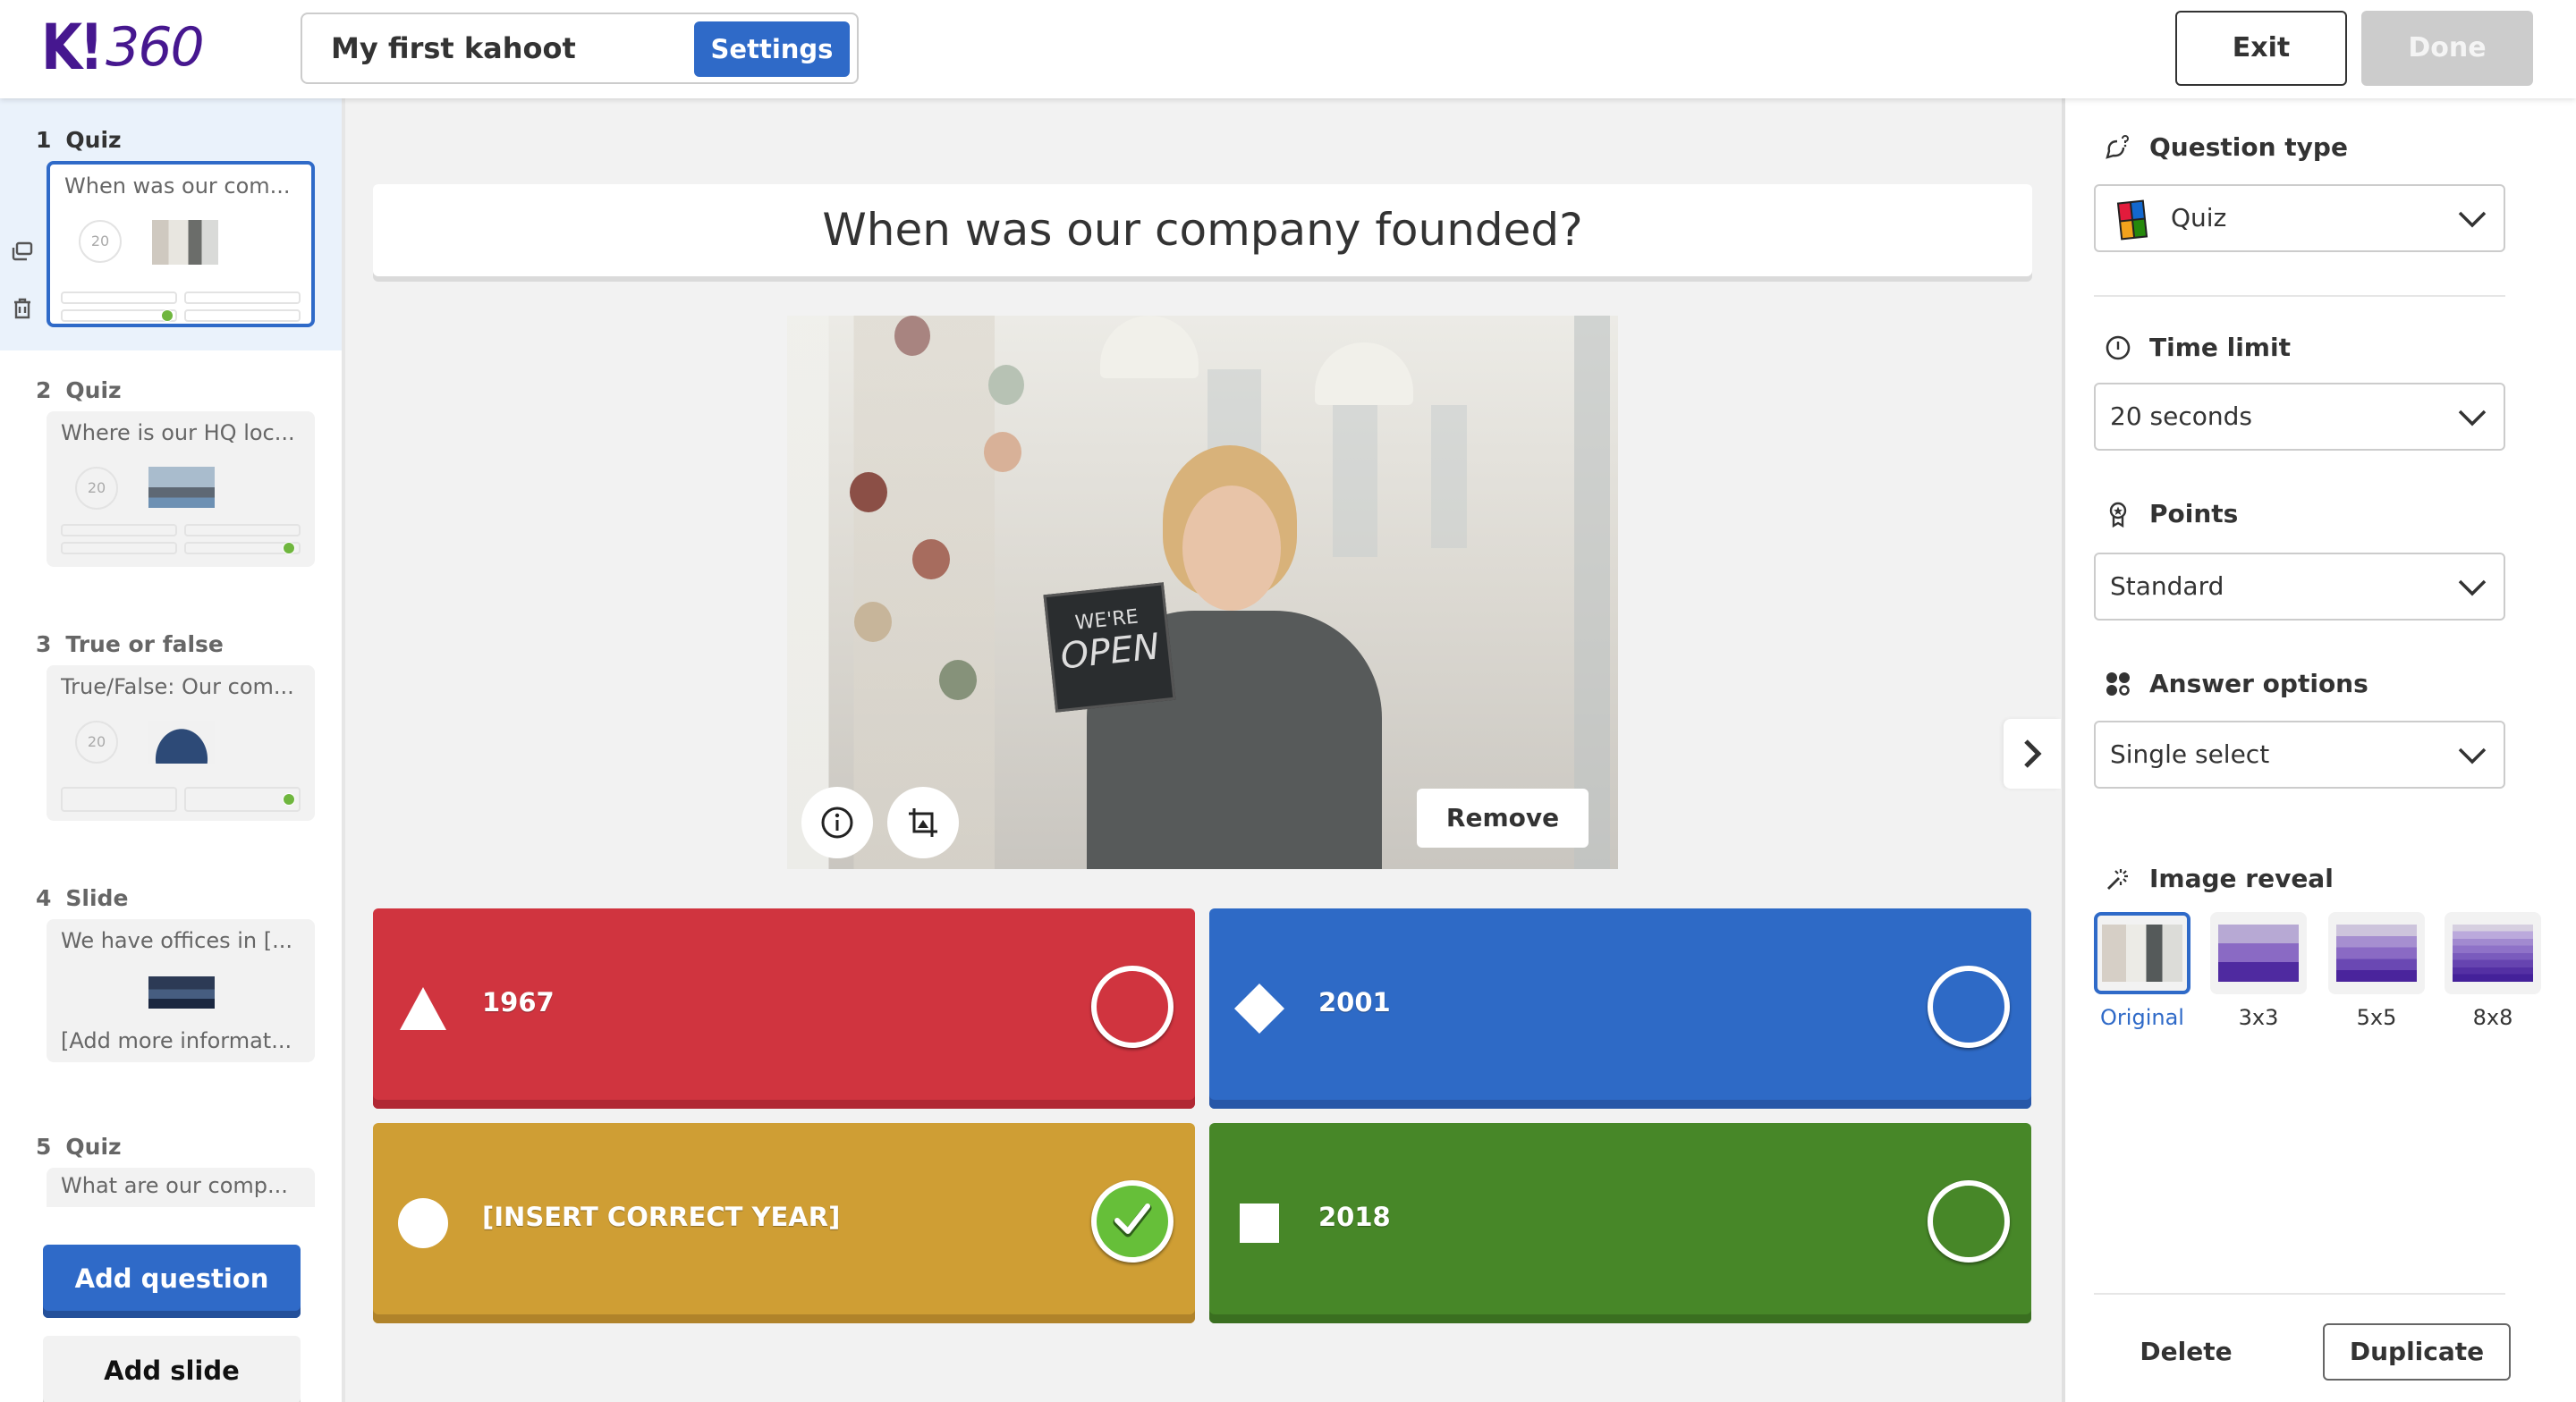  I want to click on add-question-button: Add question, so click(172, 1281).